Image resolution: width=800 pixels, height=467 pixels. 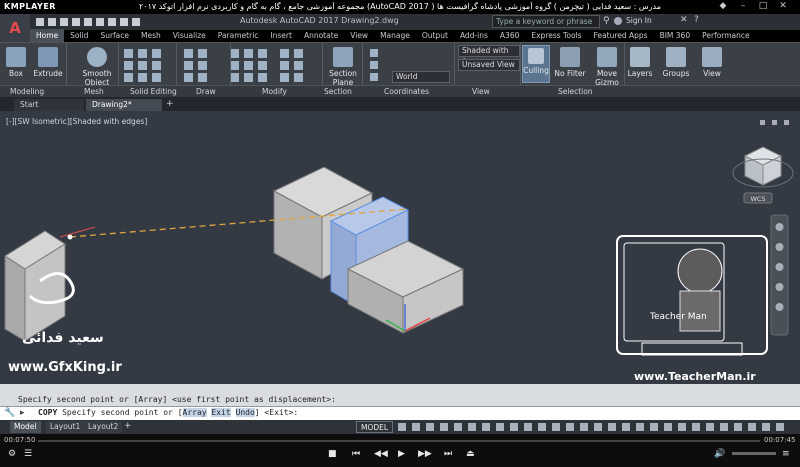 What do you see at coordinates (79, 35) in the screenshot?
I see `tab-solid: Solid` at bounding box center [79, 35].